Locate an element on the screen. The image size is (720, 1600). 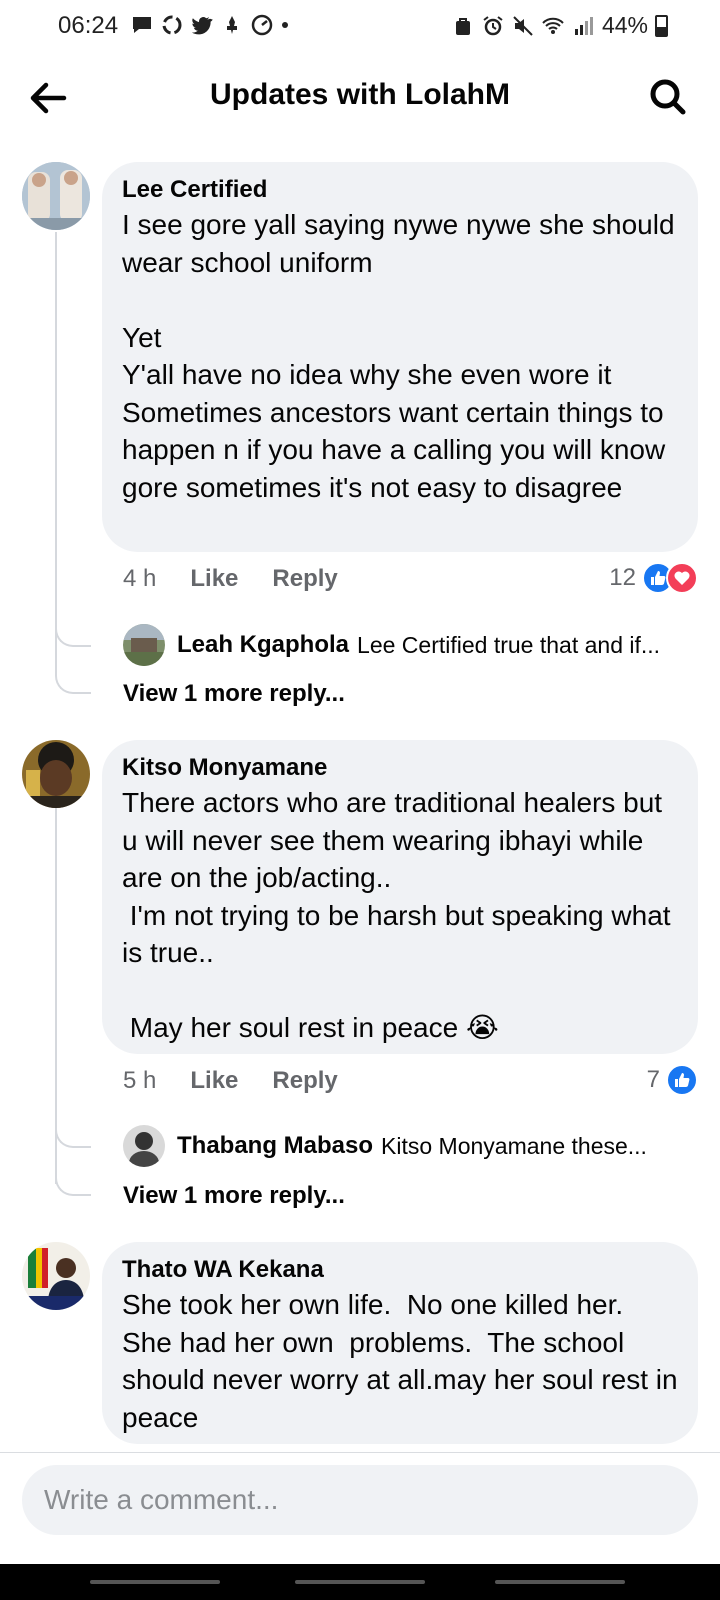
notification-icons is located at coordinates (210, 25).